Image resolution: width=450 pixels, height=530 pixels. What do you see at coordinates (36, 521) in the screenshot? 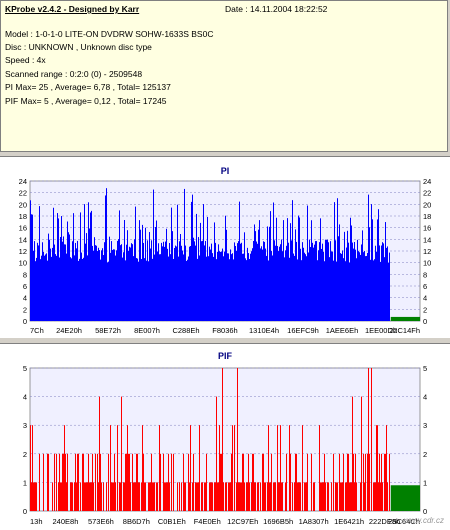
I see `x-tick-label: 13h` at bounding box center [36, 521].